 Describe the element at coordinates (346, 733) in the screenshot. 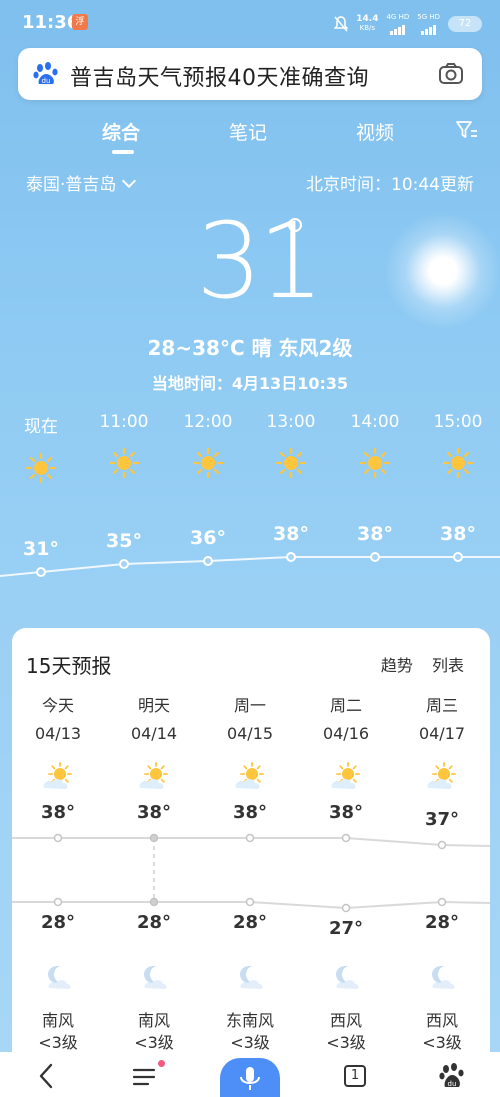

I see `forecast-date: 04/16` at that location.